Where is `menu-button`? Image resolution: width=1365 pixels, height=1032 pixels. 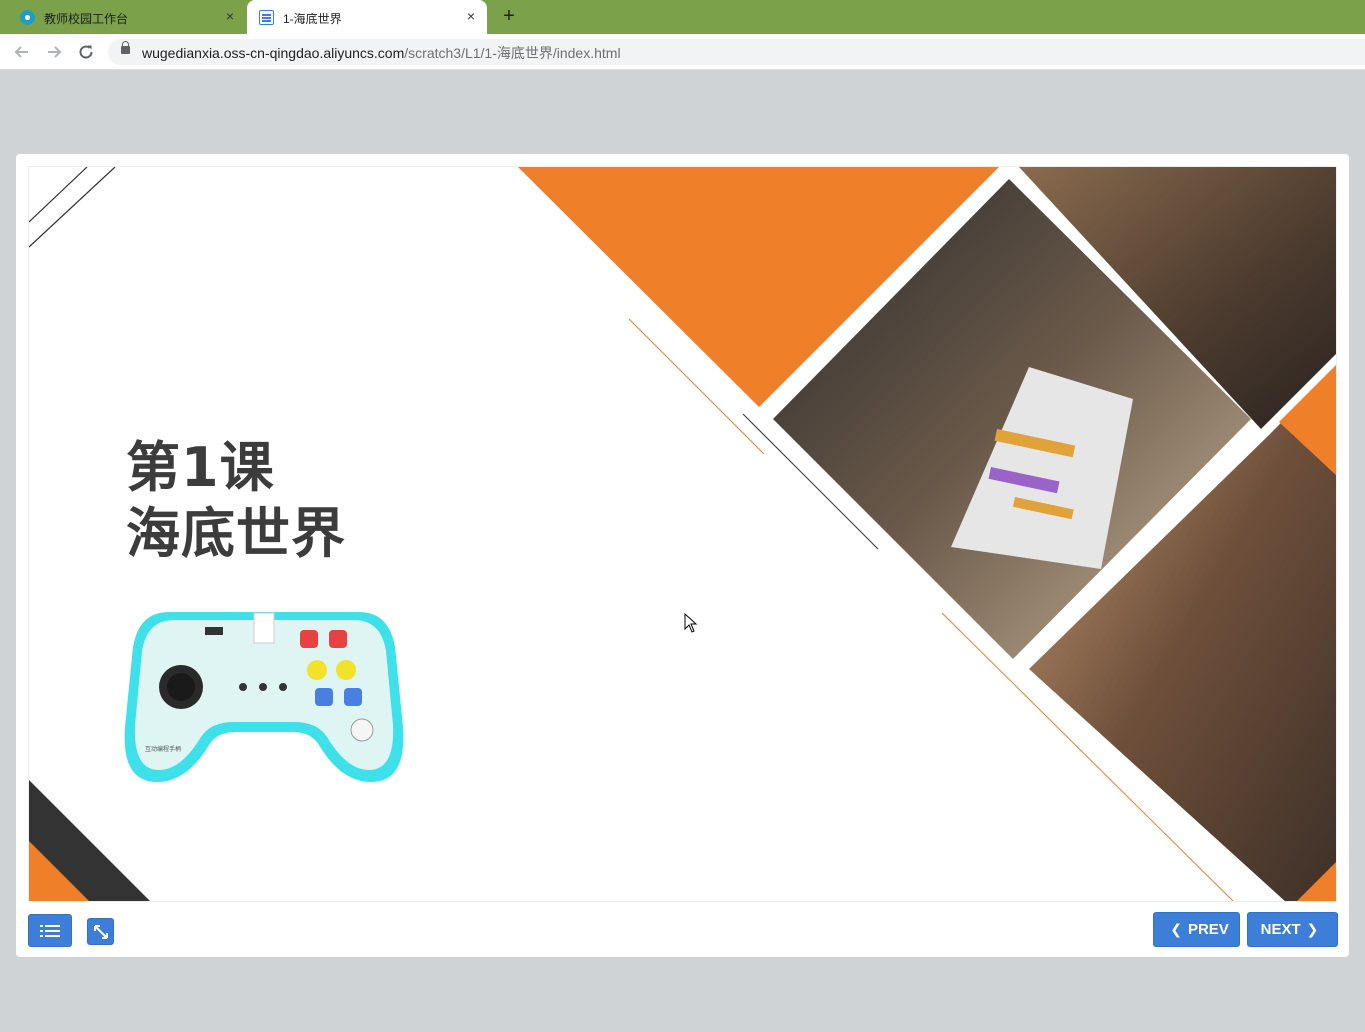
menu-button is located at coordinates (50, 930).